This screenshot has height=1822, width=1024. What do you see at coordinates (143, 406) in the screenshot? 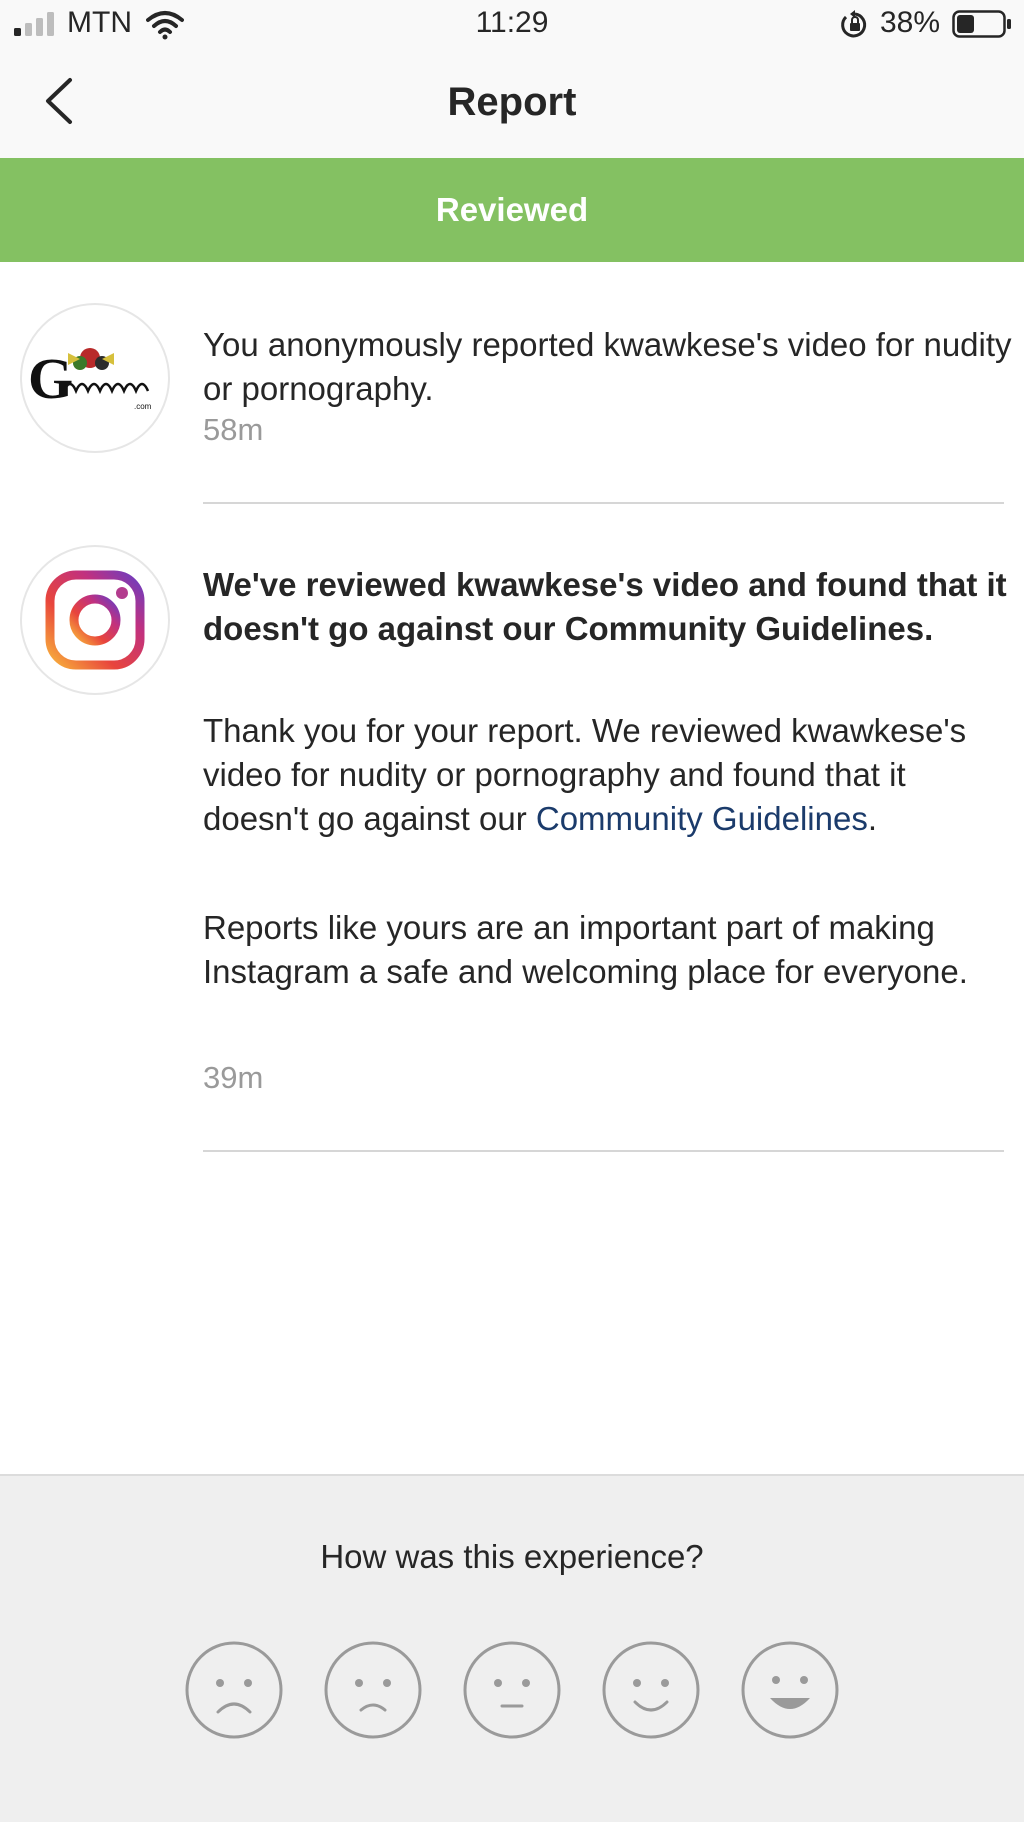
I see `svg-text: .com` at bounding box center [143, 406].